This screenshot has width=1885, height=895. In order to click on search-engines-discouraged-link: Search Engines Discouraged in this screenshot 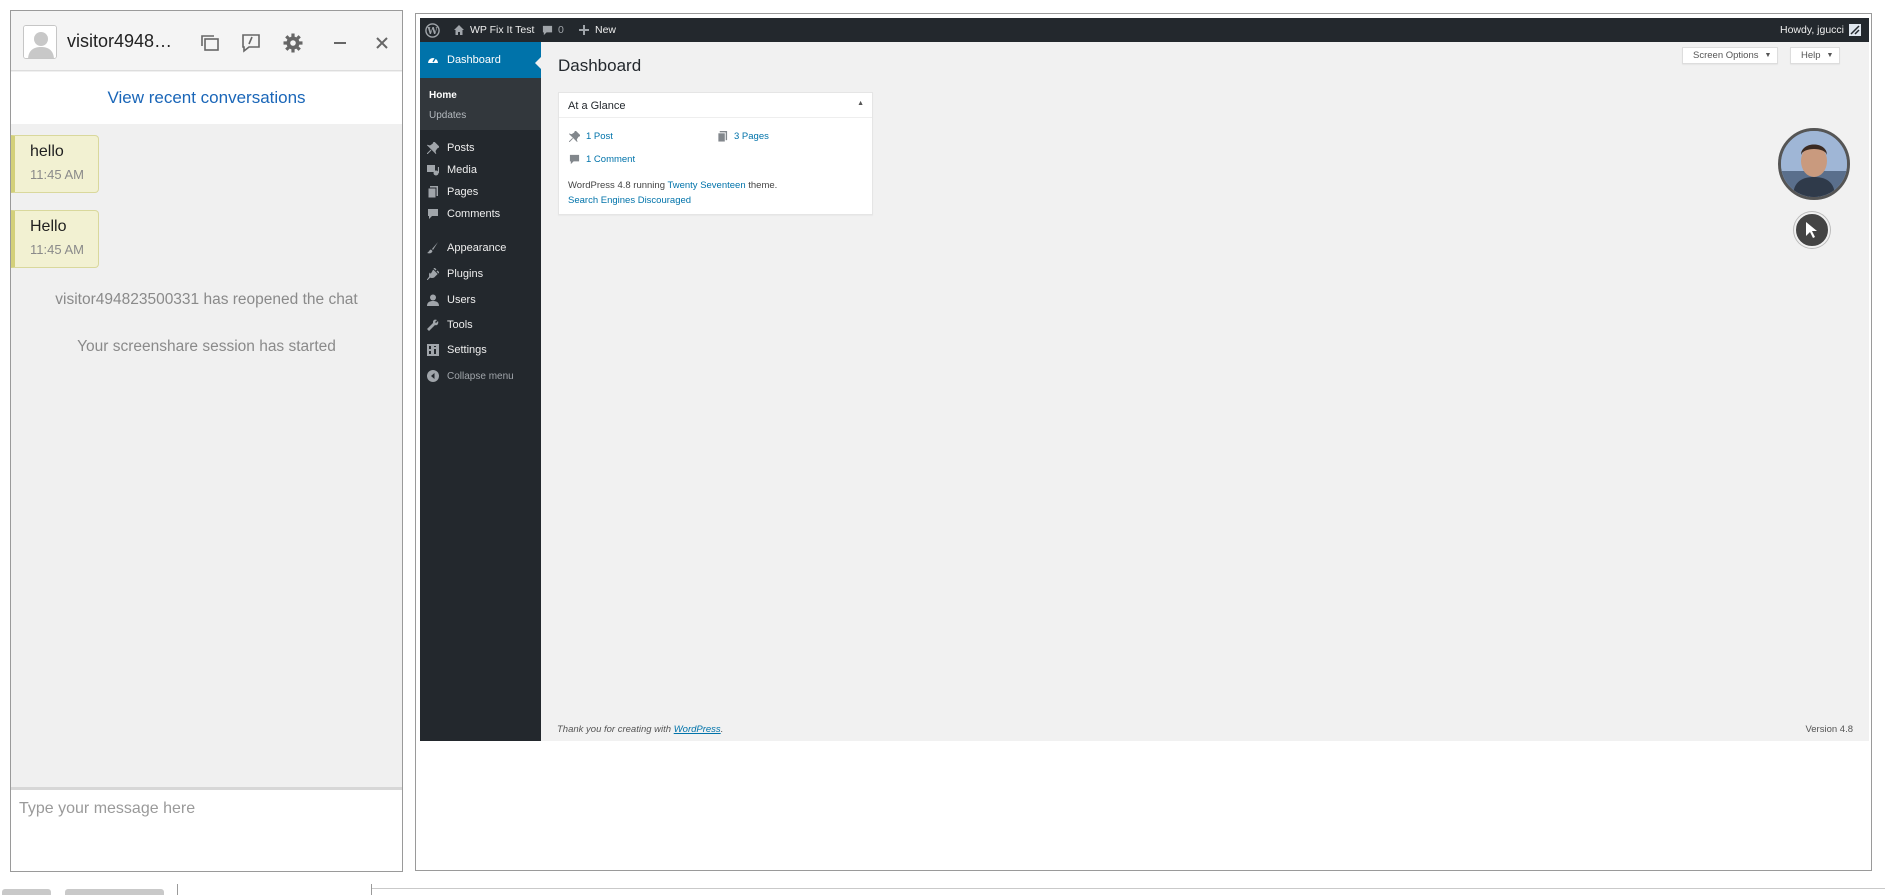, I will do `click(629, 200)`.